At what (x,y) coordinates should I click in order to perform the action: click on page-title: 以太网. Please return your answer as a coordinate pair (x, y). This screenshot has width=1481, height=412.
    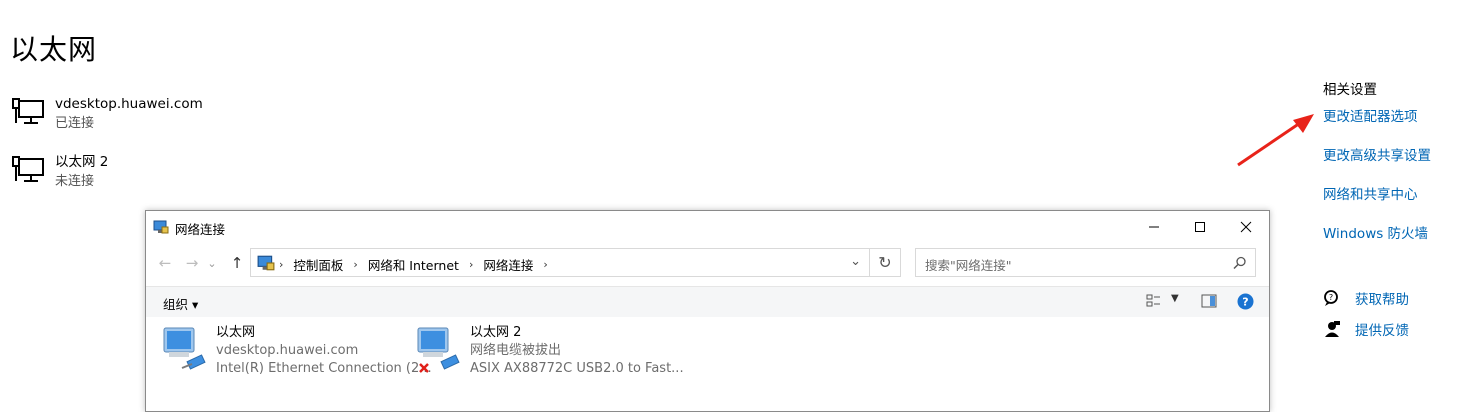
    Looking at the image, I should click on (54, 49).